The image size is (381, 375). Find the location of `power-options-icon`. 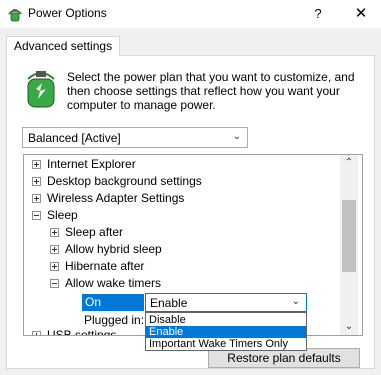

power-options-icon is located at coordinates (15, 15).